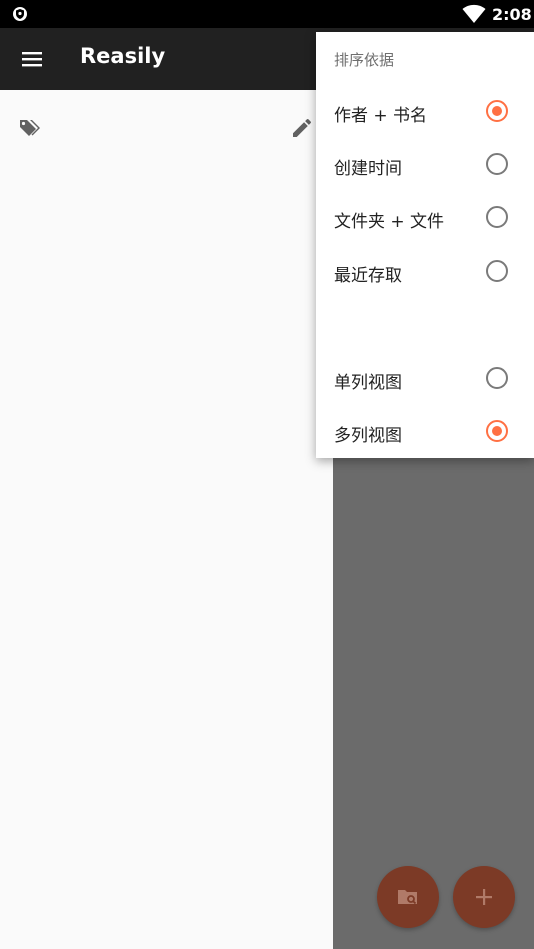 This screenshot has height=949, width=534. Describe the element at coordinates (123, 56) in the screenshot. I see `app-title: Reasily` at that location.